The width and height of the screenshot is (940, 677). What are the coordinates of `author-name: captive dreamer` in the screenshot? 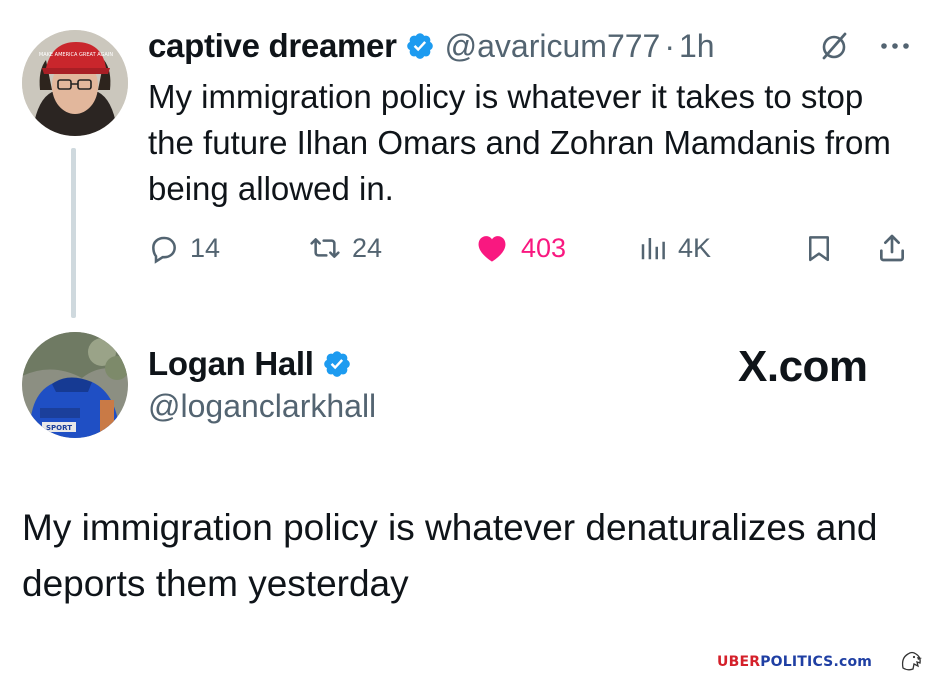 It's located at (272, 46).